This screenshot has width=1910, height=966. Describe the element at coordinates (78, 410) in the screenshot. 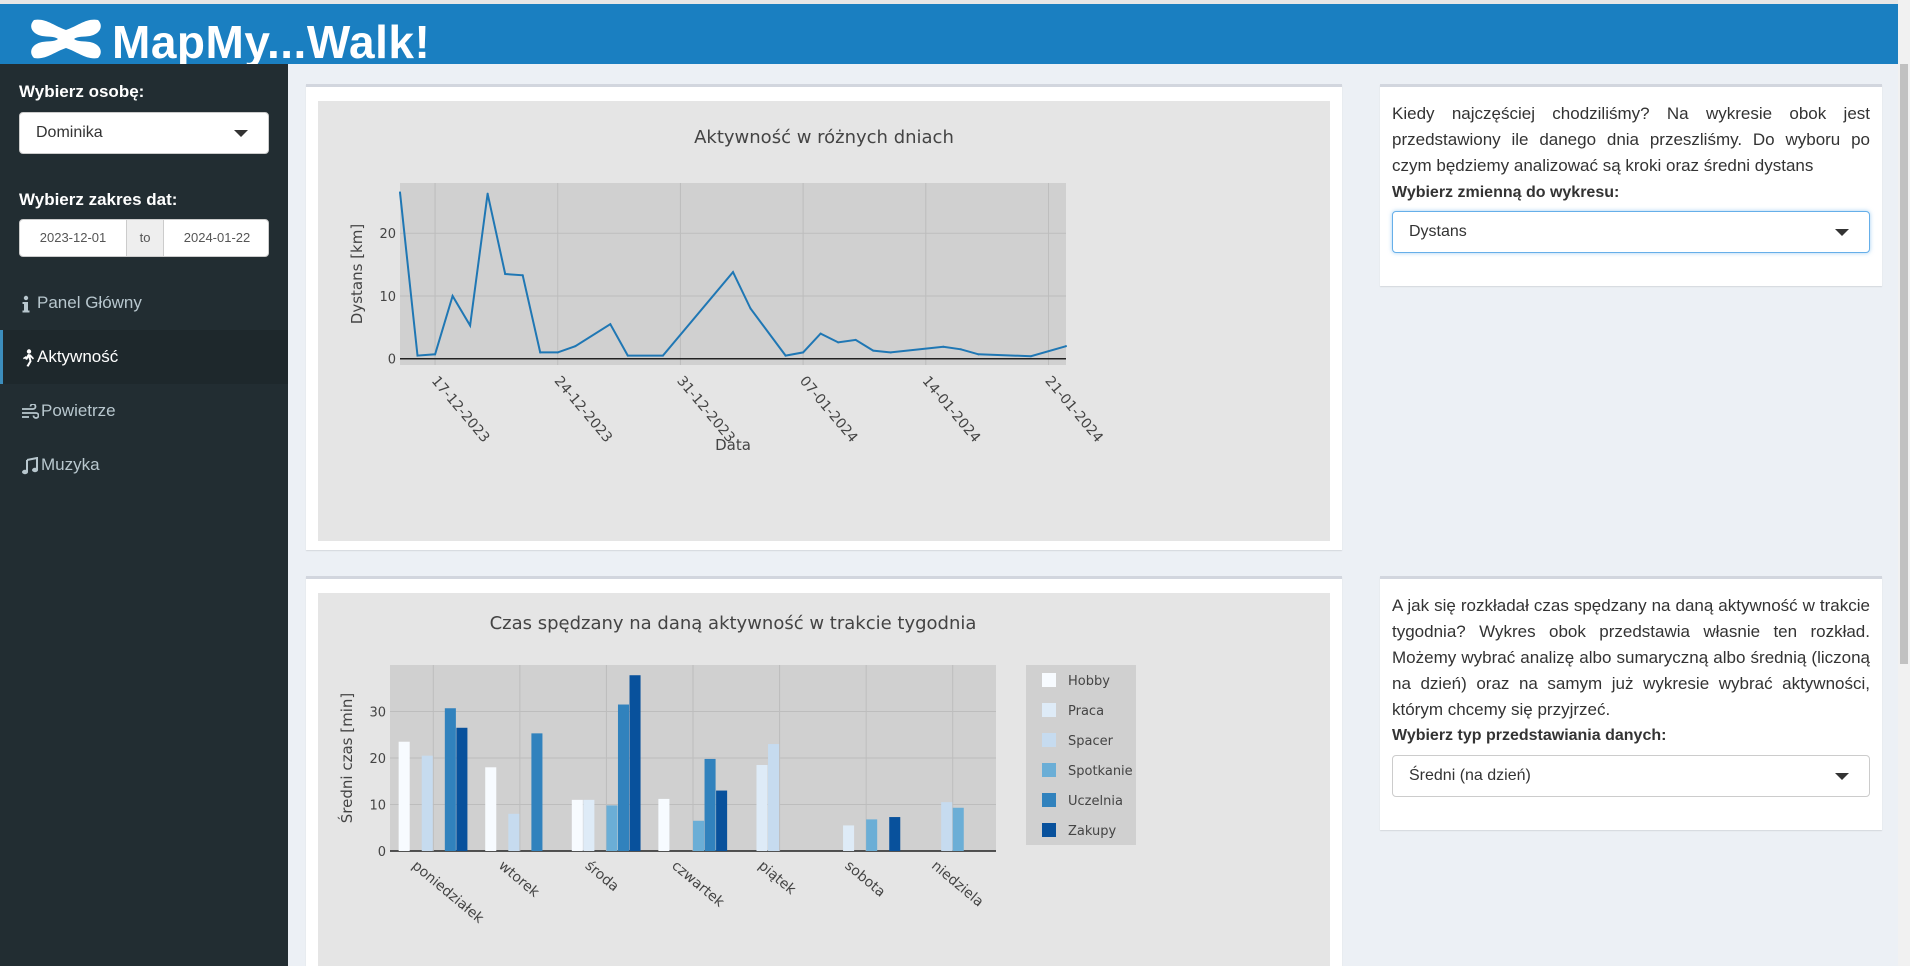

I see `sidebar-item-label: Powietrze` at that location.